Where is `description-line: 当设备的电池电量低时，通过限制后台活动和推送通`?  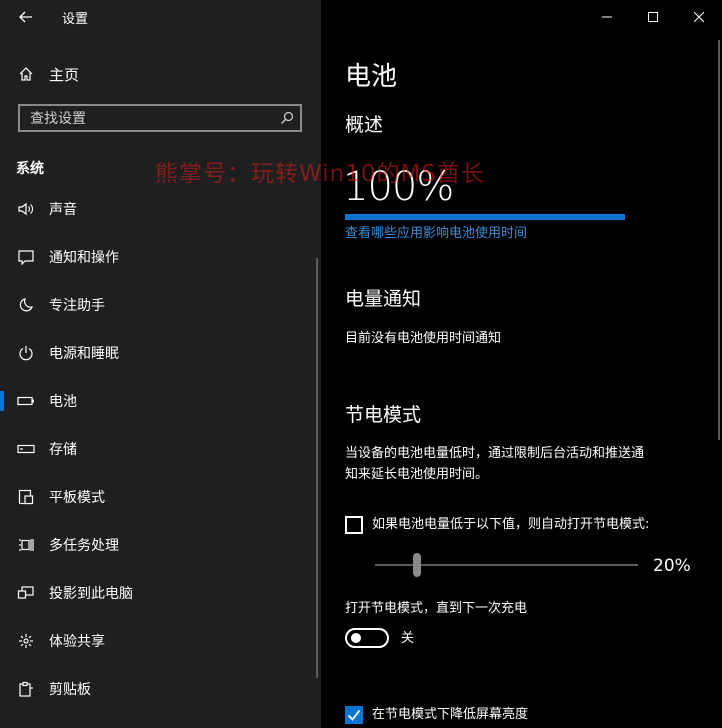 description-line: 当设备的电池电量低时，通过限制后台活动和推送通 is located at coordinates (495, 453).